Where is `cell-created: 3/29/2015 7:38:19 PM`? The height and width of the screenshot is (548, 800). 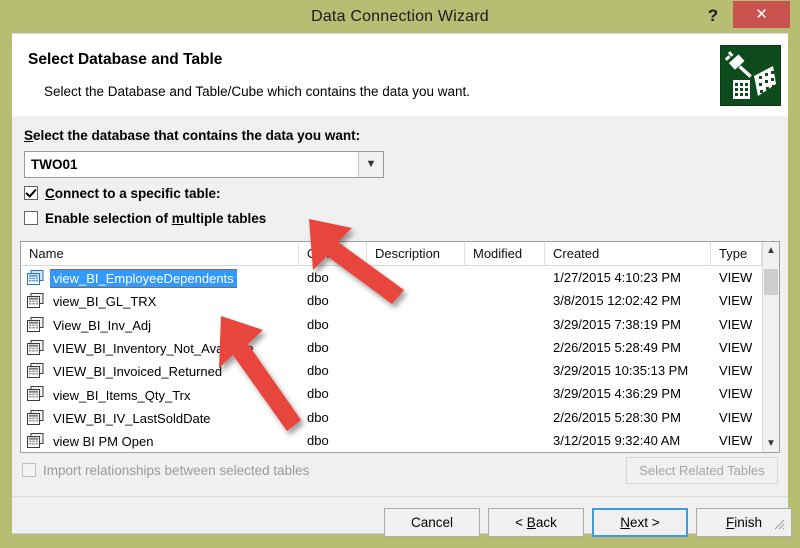 cell-created: 3/29/2015 7:38:19 PM is located at coordinates (617, 324).